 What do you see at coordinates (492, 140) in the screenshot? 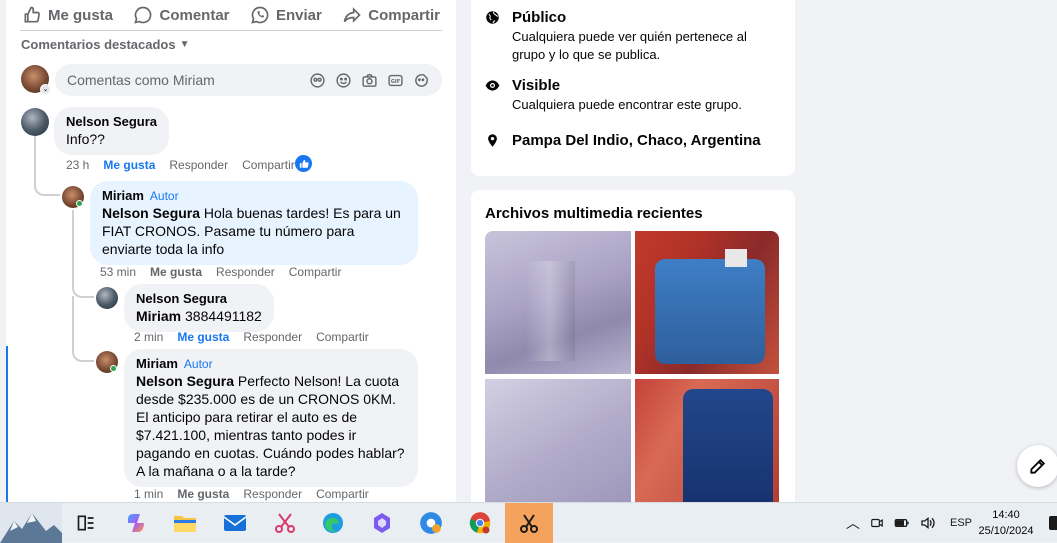
I see `location-pin-icon` at bounding box center [492, 140].